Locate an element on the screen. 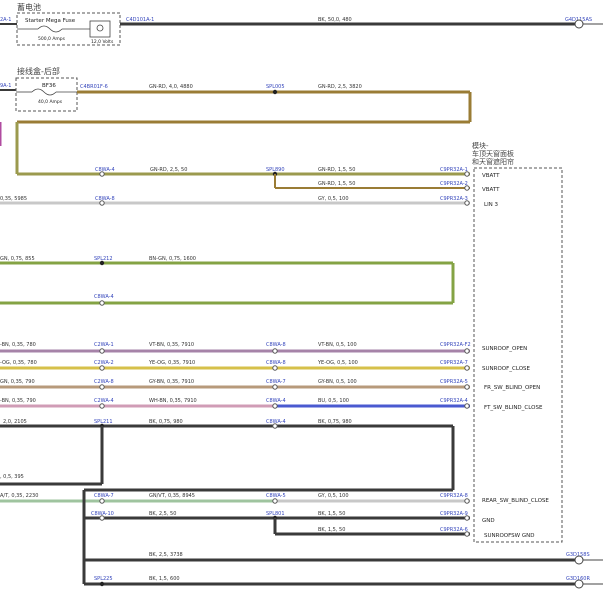 The height and width of the screenshot is (606, 603). wire-label: BK, 0,75, 980 is located at coordinates (335, 422).